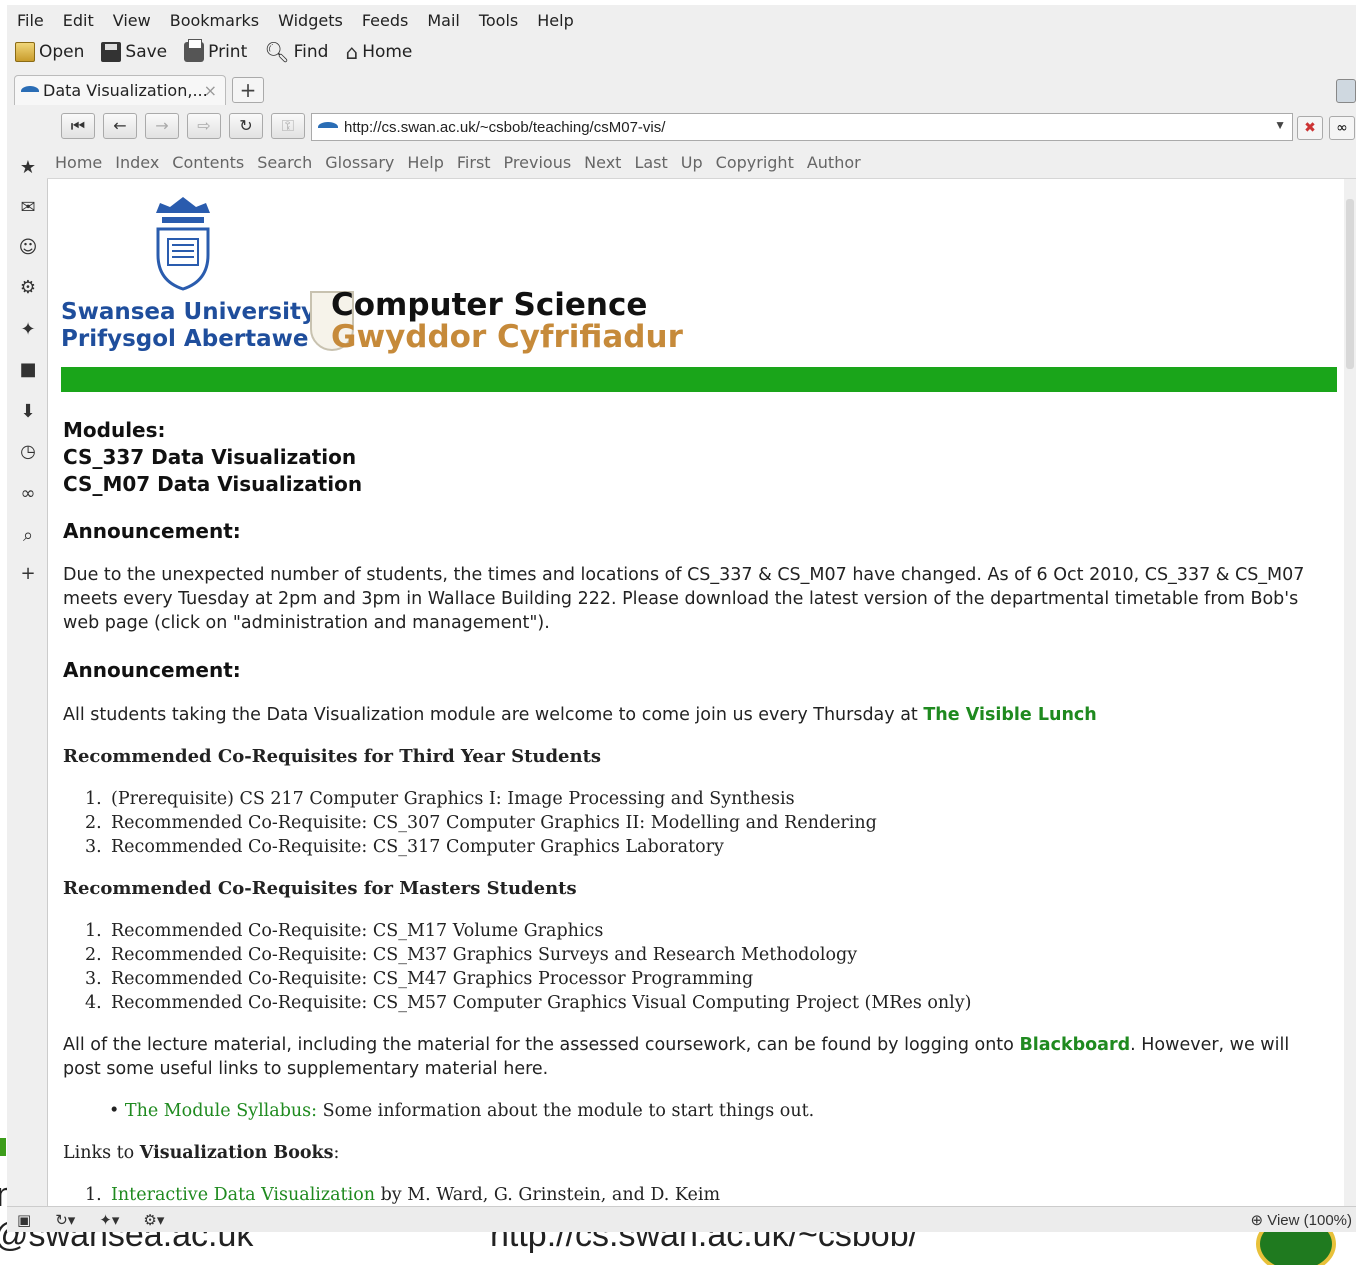  I want to click on announcement-heading-2: Announcement:, so click(152, 670).